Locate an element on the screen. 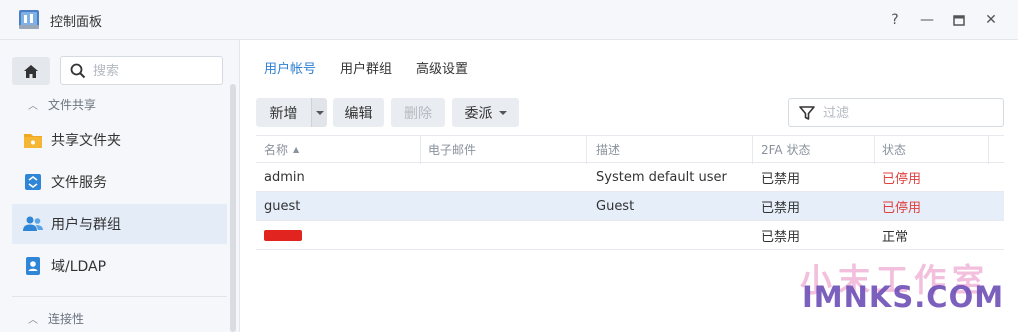 Image resolution: width=1018 pixels, height=332 pixels. delegate-button: 委派 is located at coordinates (485, 112).